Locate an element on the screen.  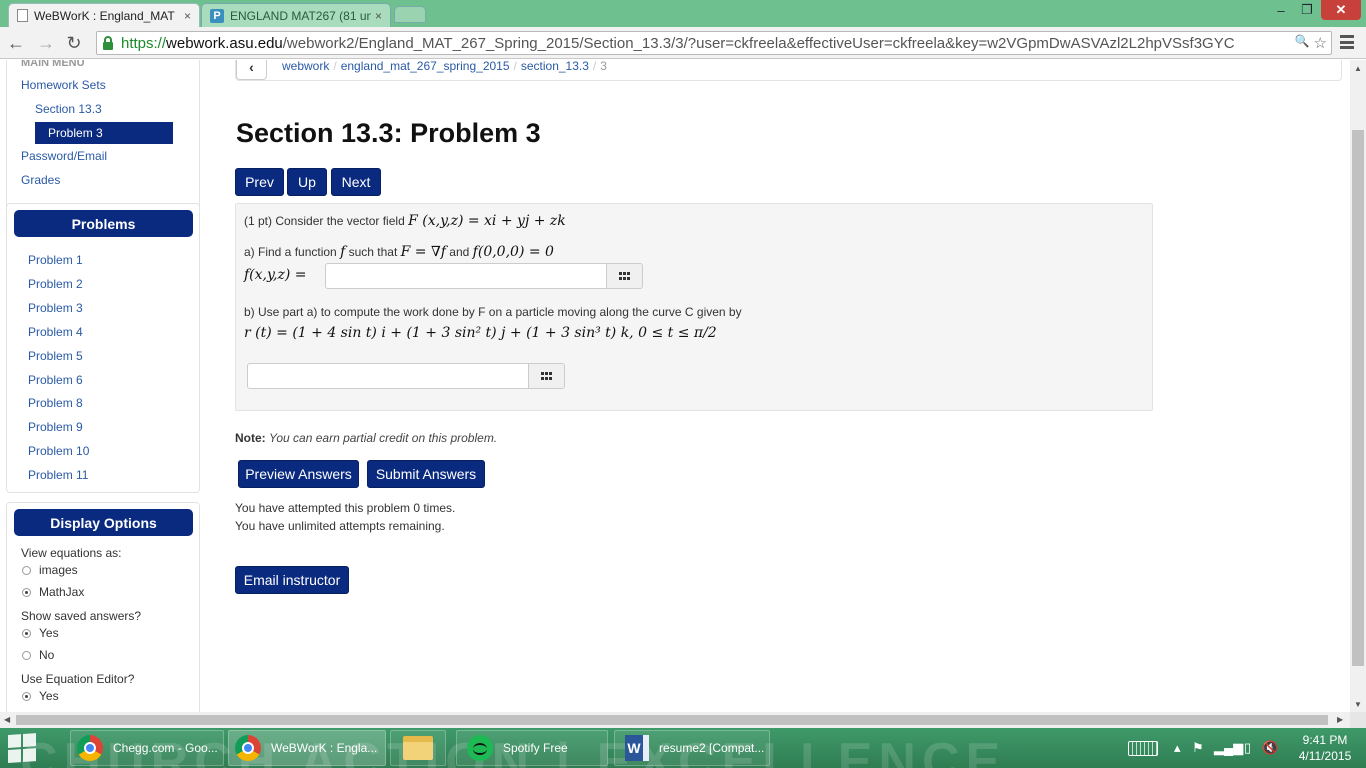
use-editor-label: Use Equation Editor? is located at coordinates (78, 679).